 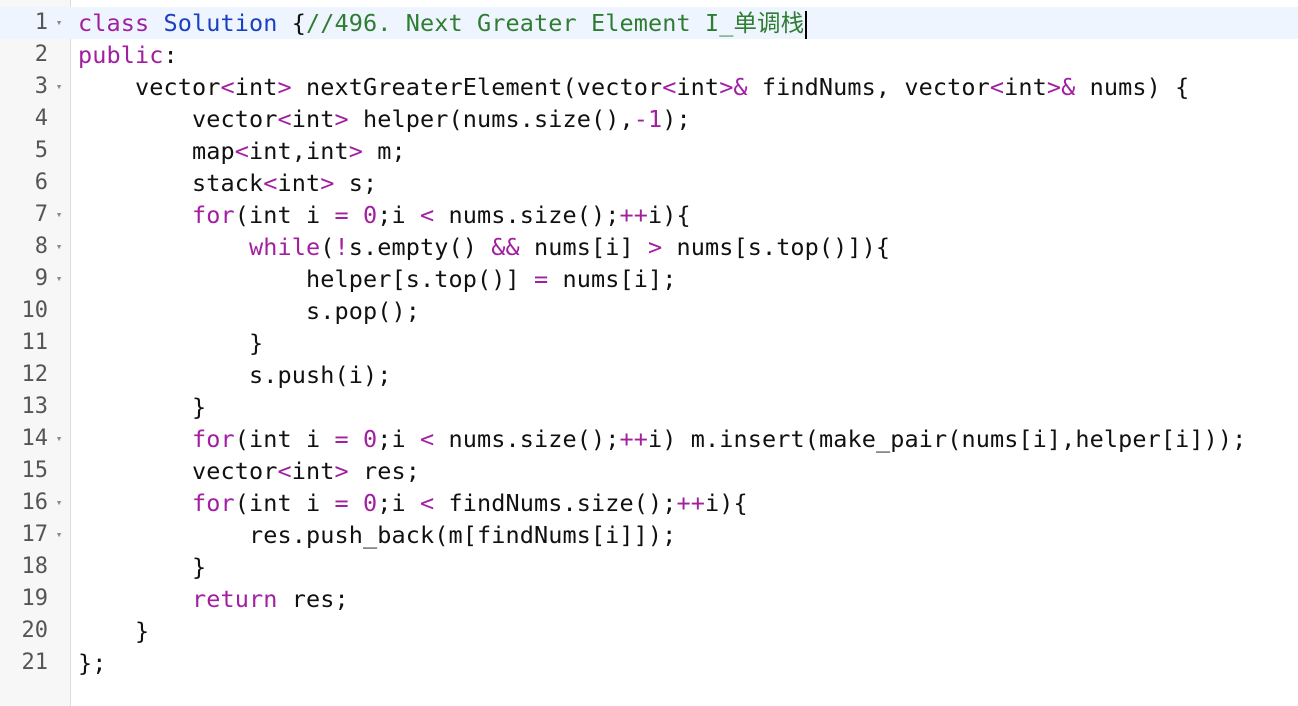 I want to click on code-text: vector<int> res;, so click(x=249, y=471).